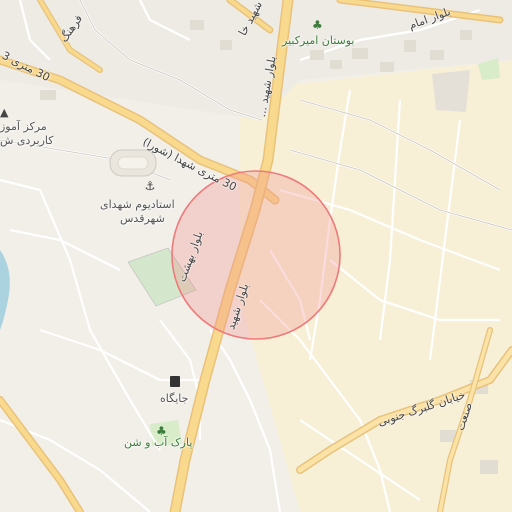 This screenshot has width=512, height=512. Describe the element at coordinates (142, 218) in the screenshot. I see `stadium-label-line2: شهرقدس` at that location.